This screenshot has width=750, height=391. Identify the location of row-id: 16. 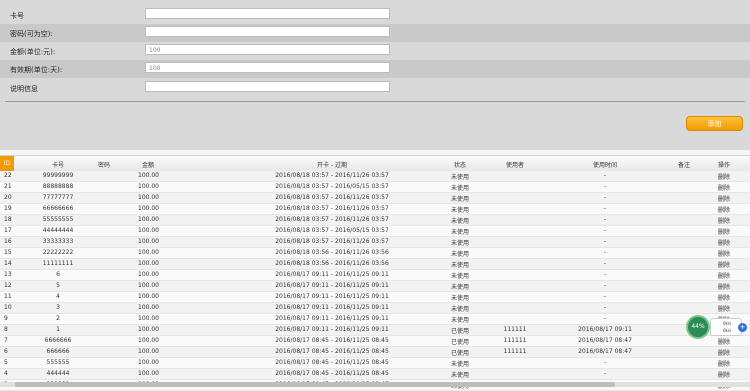
(8, 241).